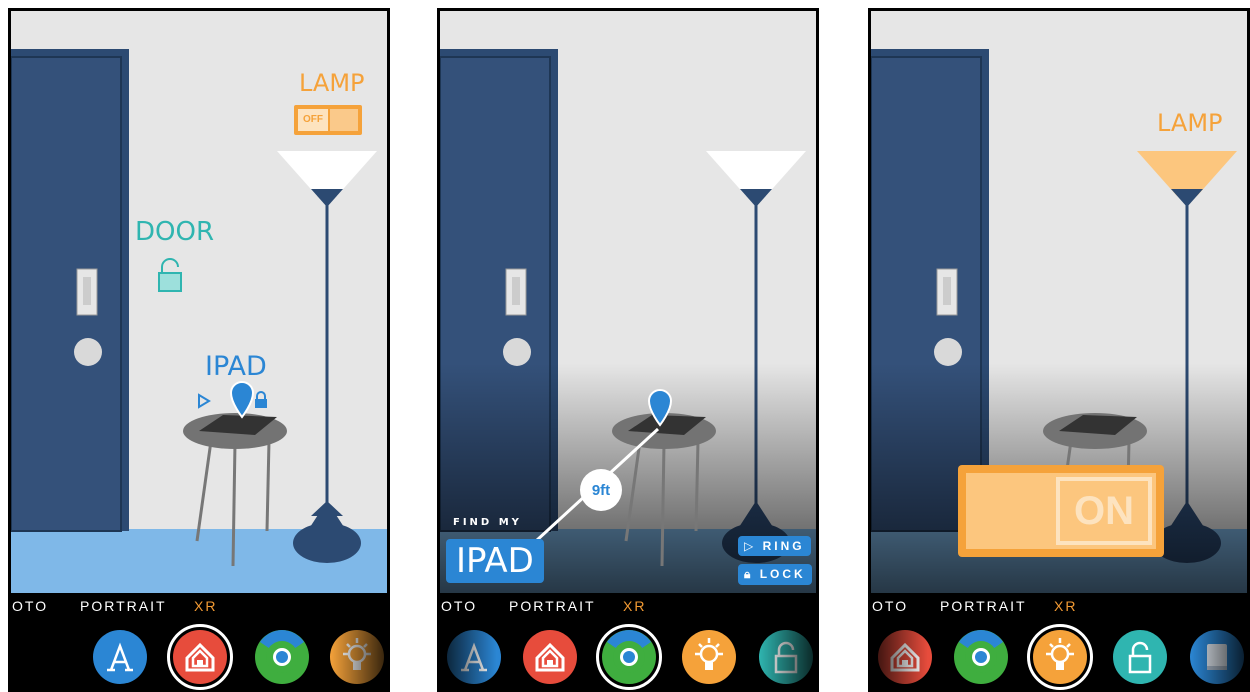  I want to click on lamp-toggle: OFF, so click(328, 120).